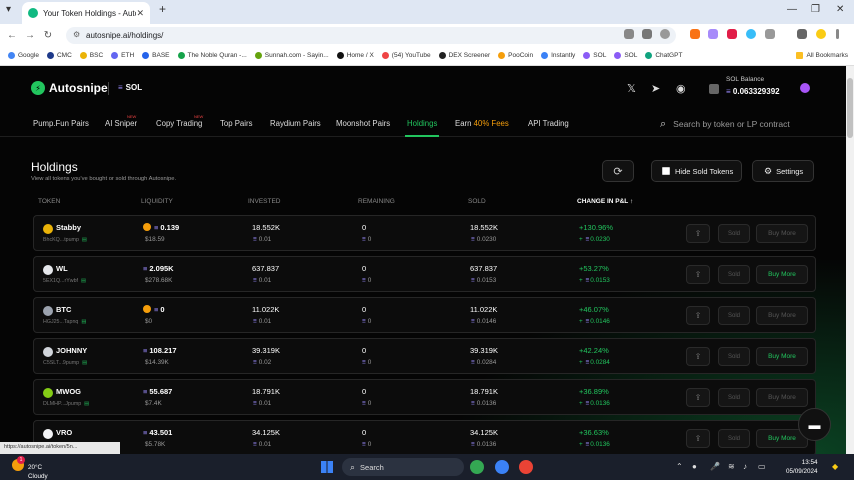  Describe the element at coordinates (821, 34) in the screenshot. I see `profile-avatar-icon` at that location.